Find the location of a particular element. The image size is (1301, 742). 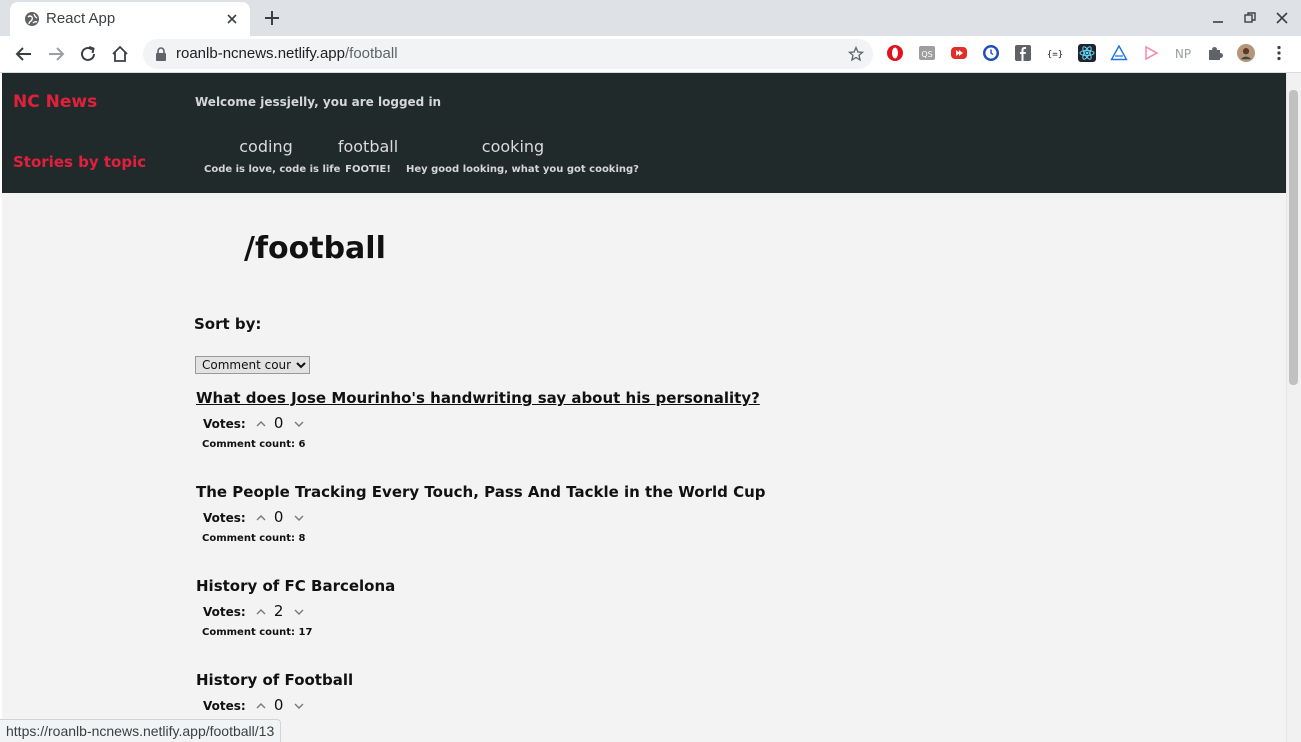

browser-tab-strip: React App is located at coordinates (650, 18).